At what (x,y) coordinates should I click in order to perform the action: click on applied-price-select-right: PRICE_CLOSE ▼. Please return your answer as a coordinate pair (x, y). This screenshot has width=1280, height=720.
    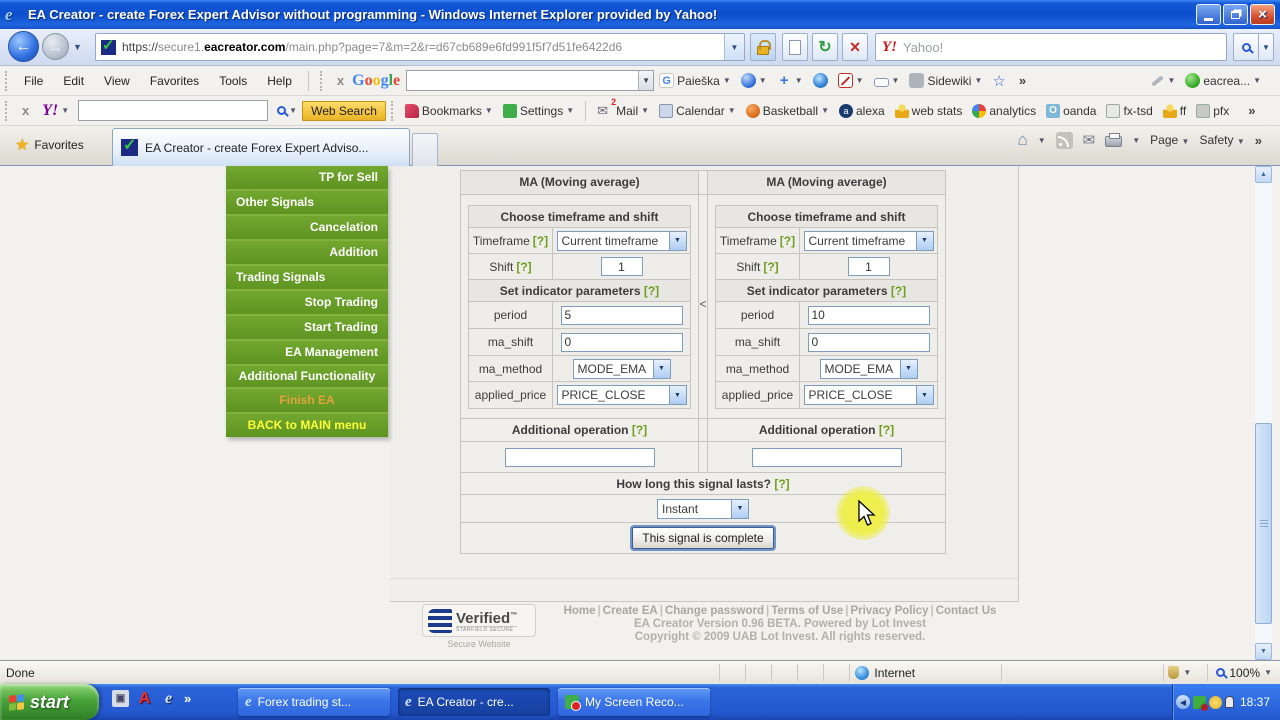
    Looking at the image, I should click on (868, 395).